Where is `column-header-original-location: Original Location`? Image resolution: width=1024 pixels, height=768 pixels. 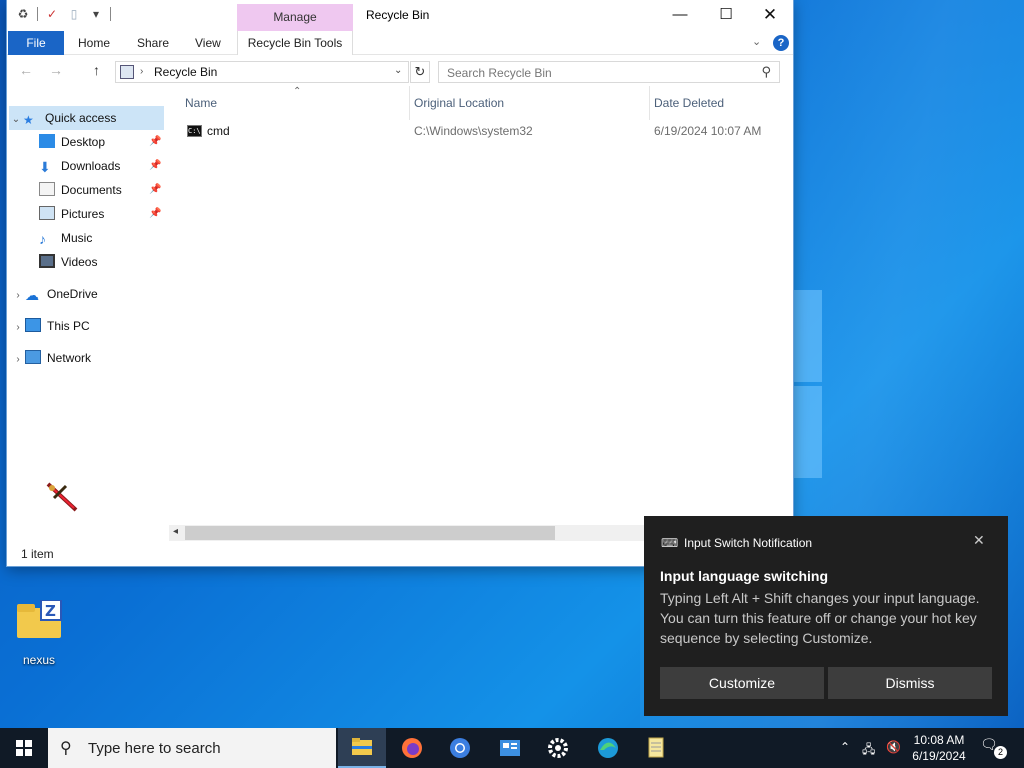
column-header-original-location: Original Location is located at coordinates (459, 103).